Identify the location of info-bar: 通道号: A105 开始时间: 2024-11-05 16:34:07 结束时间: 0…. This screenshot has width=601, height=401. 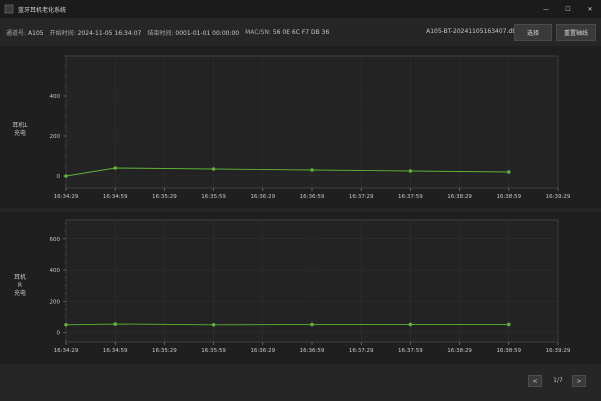
(300, 32).